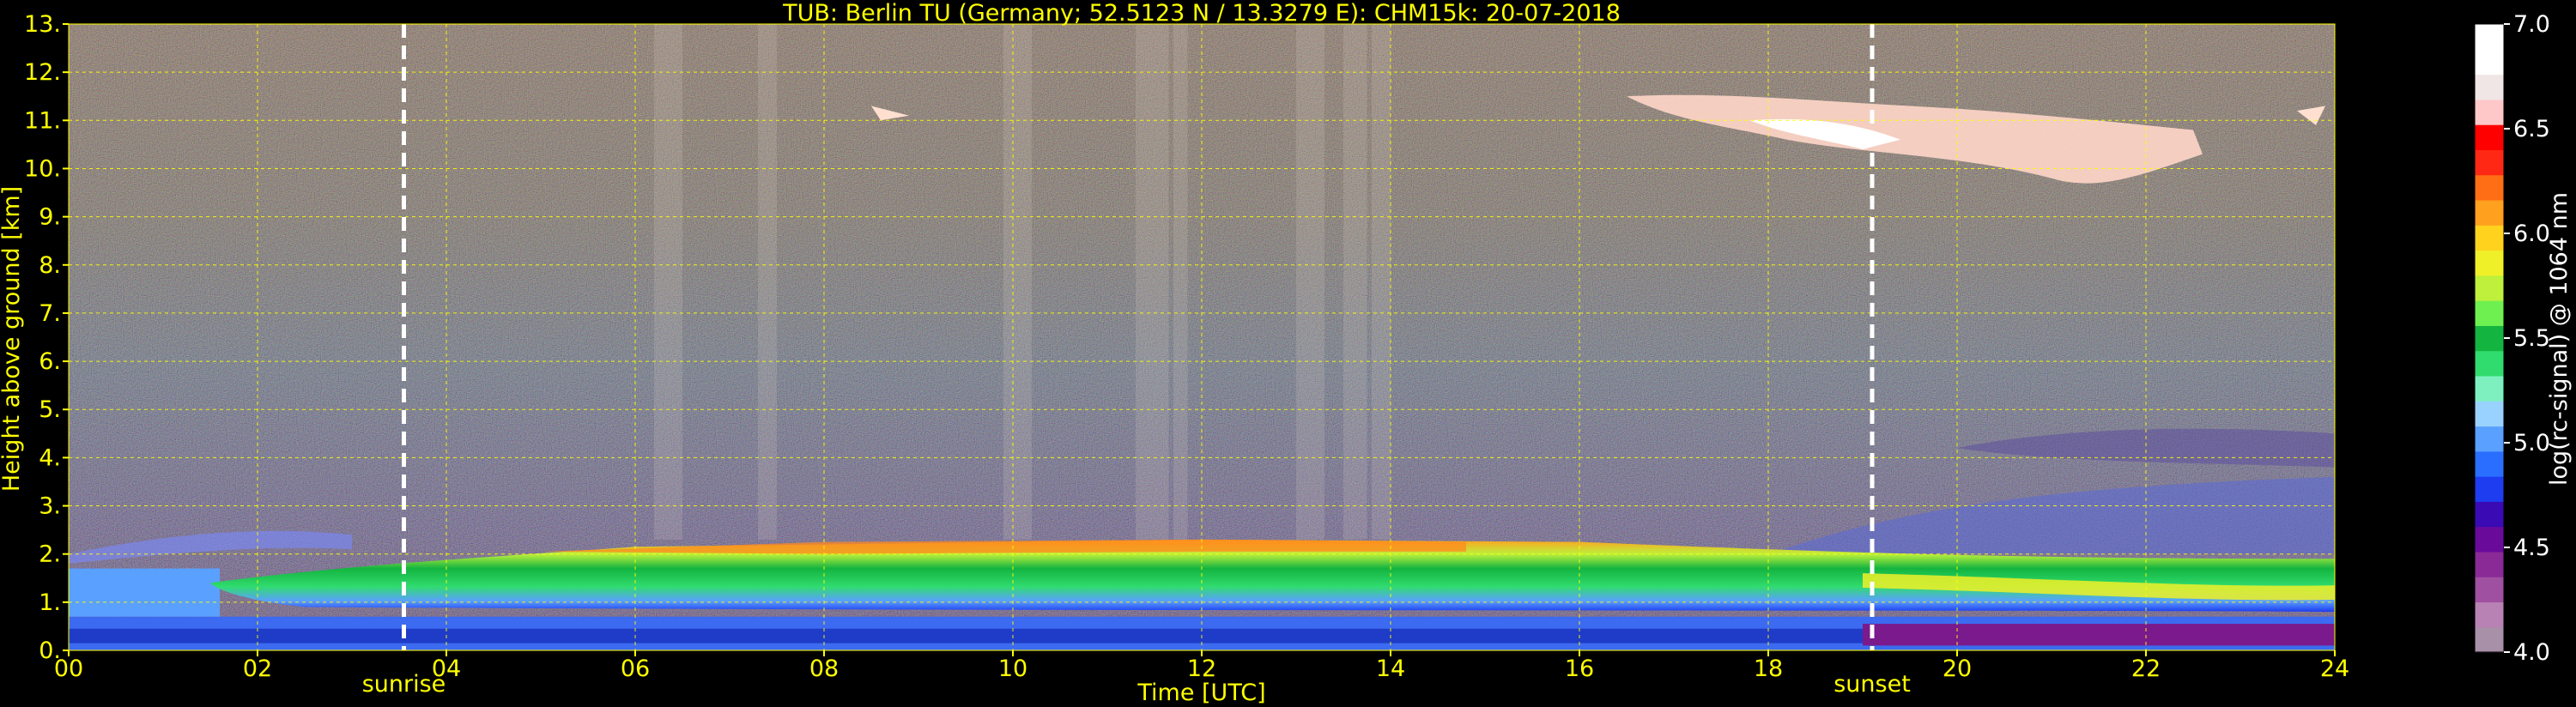 The width and height of the screenshot is (2576, 707). What do you see at coordinates (42, 24) in the screenshot?
I see `y-tick-label: 13.` at bounding box center [42, 24].